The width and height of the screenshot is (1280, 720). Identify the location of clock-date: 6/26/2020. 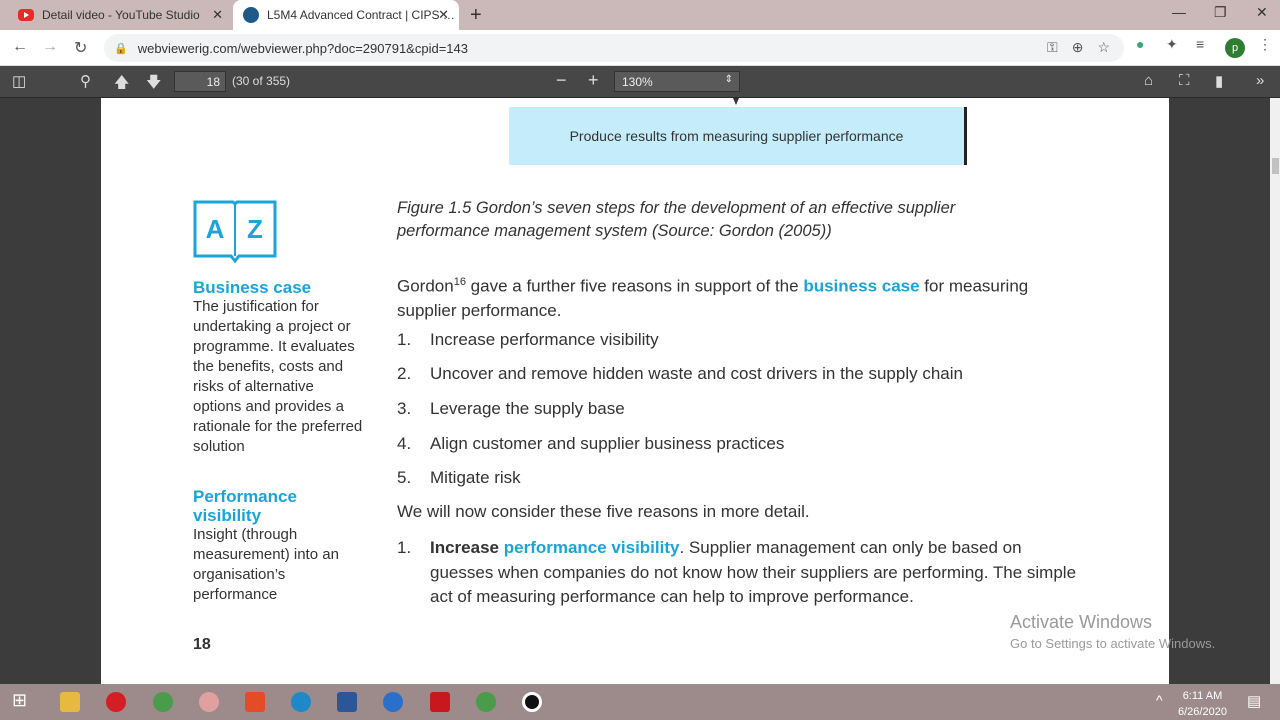
(1202, 712).